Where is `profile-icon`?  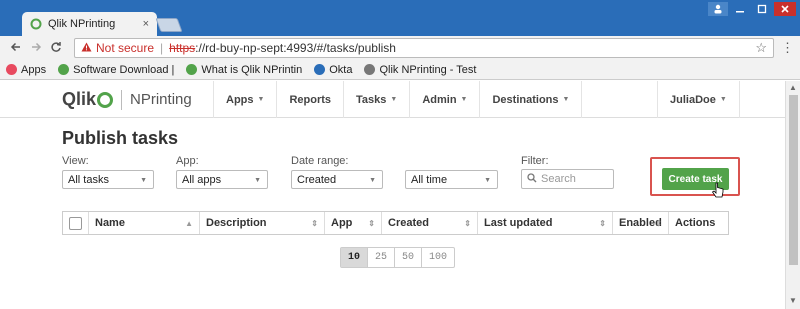
profile-icon is located at coordinates (718, 9).